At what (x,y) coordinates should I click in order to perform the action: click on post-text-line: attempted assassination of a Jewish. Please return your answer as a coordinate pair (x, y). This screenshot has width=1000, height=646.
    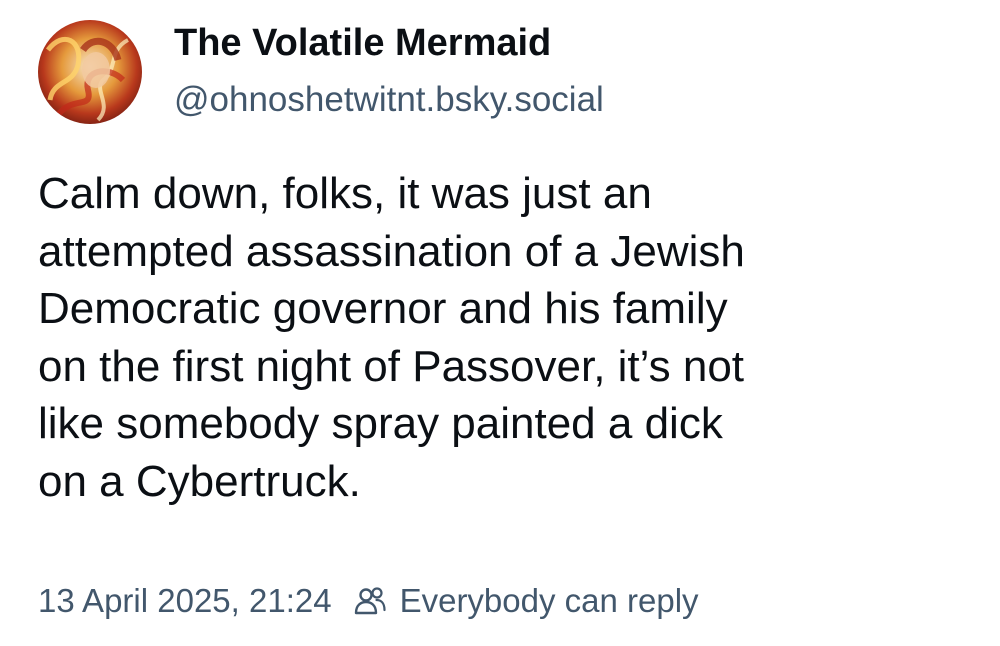
    Looking at the image, I should click on (391, 251).